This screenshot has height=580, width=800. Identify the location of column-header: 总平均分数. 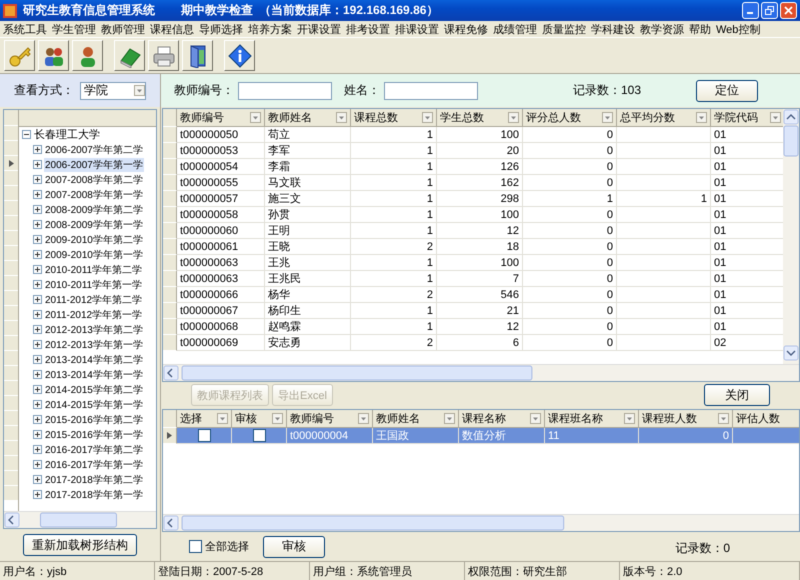
(664, 118).